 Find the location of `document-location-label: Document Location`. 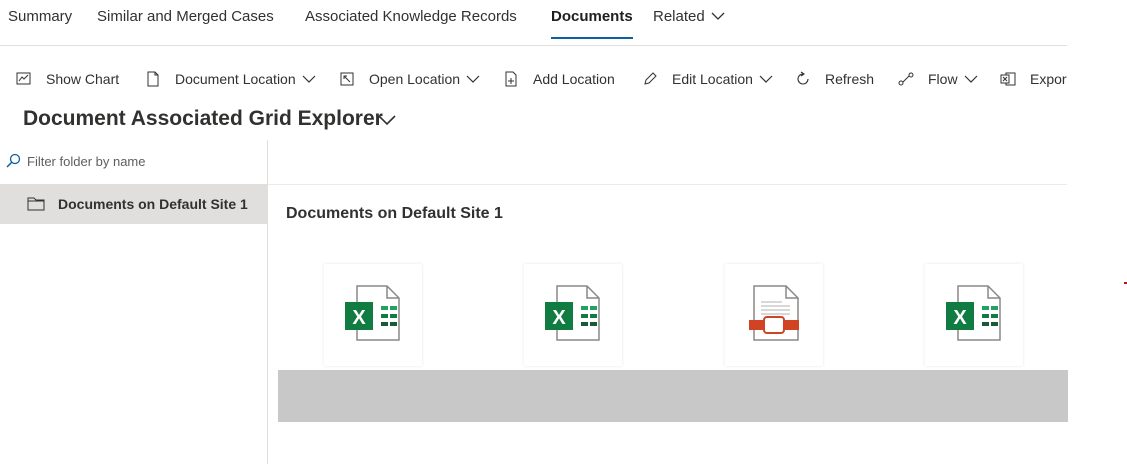

document-location-label: Document Location is located at coordinates (235, 79).